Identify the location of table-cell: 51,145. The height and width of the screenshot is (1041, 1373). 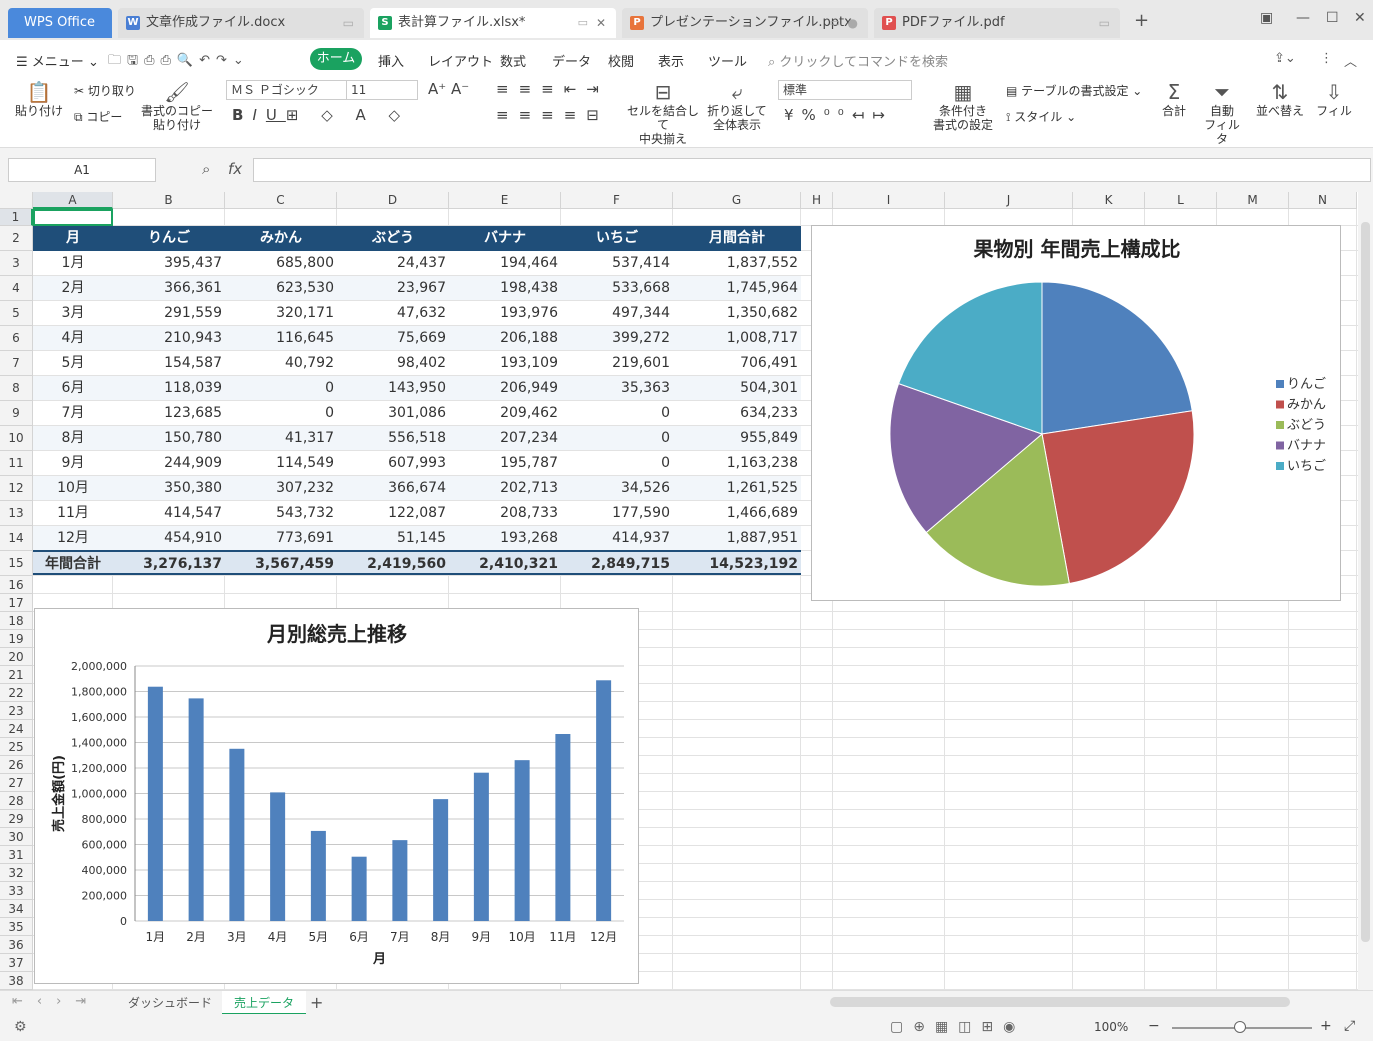
(393, 538).